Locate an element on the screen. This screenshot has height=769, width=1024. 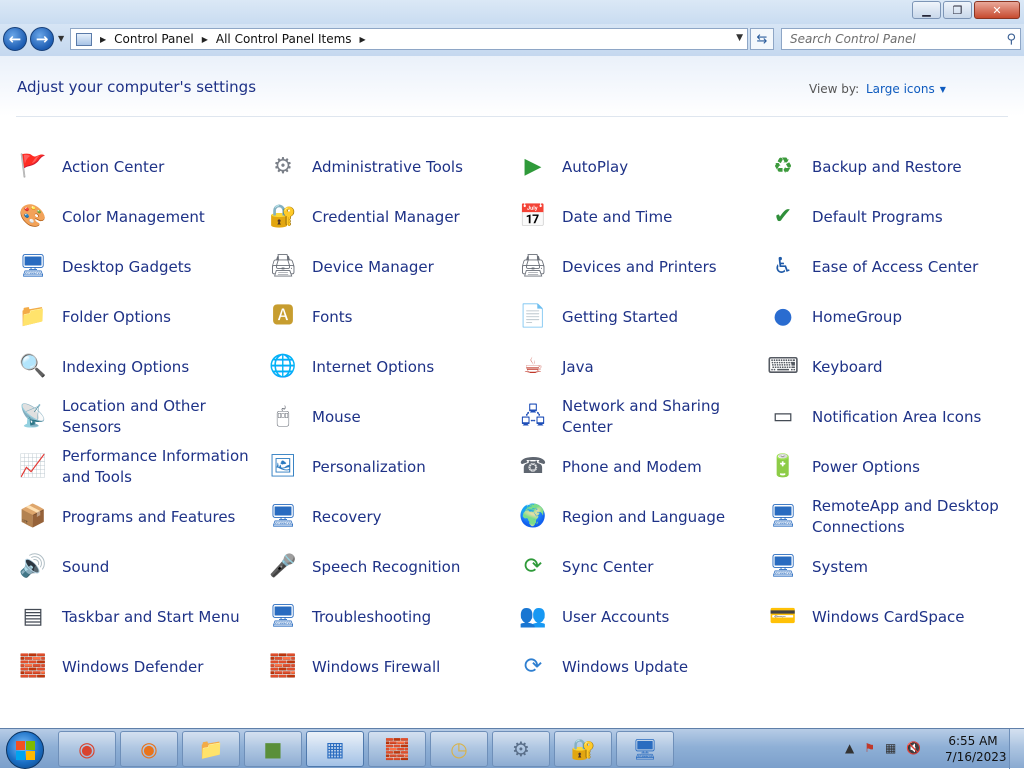
back-arrow-icon: ← is located at coordinates (15, 39).